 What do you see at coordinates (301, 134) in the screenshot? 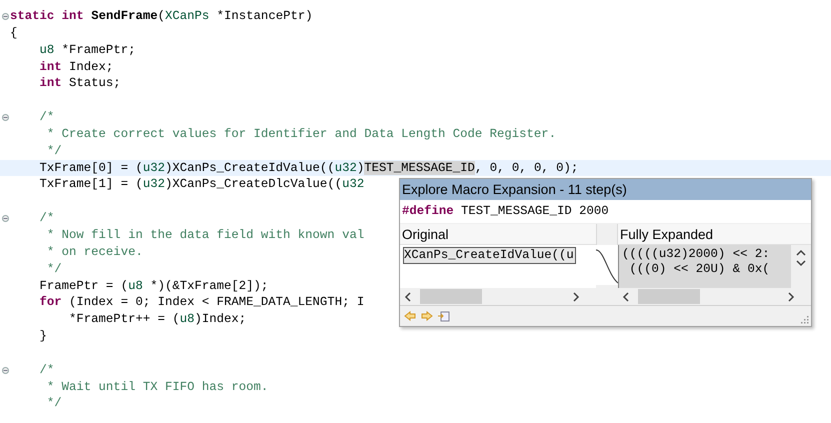
I see `code-line: * Create correct values for Identifier and Data Length Code Register.` at bounding box center [301, 134].